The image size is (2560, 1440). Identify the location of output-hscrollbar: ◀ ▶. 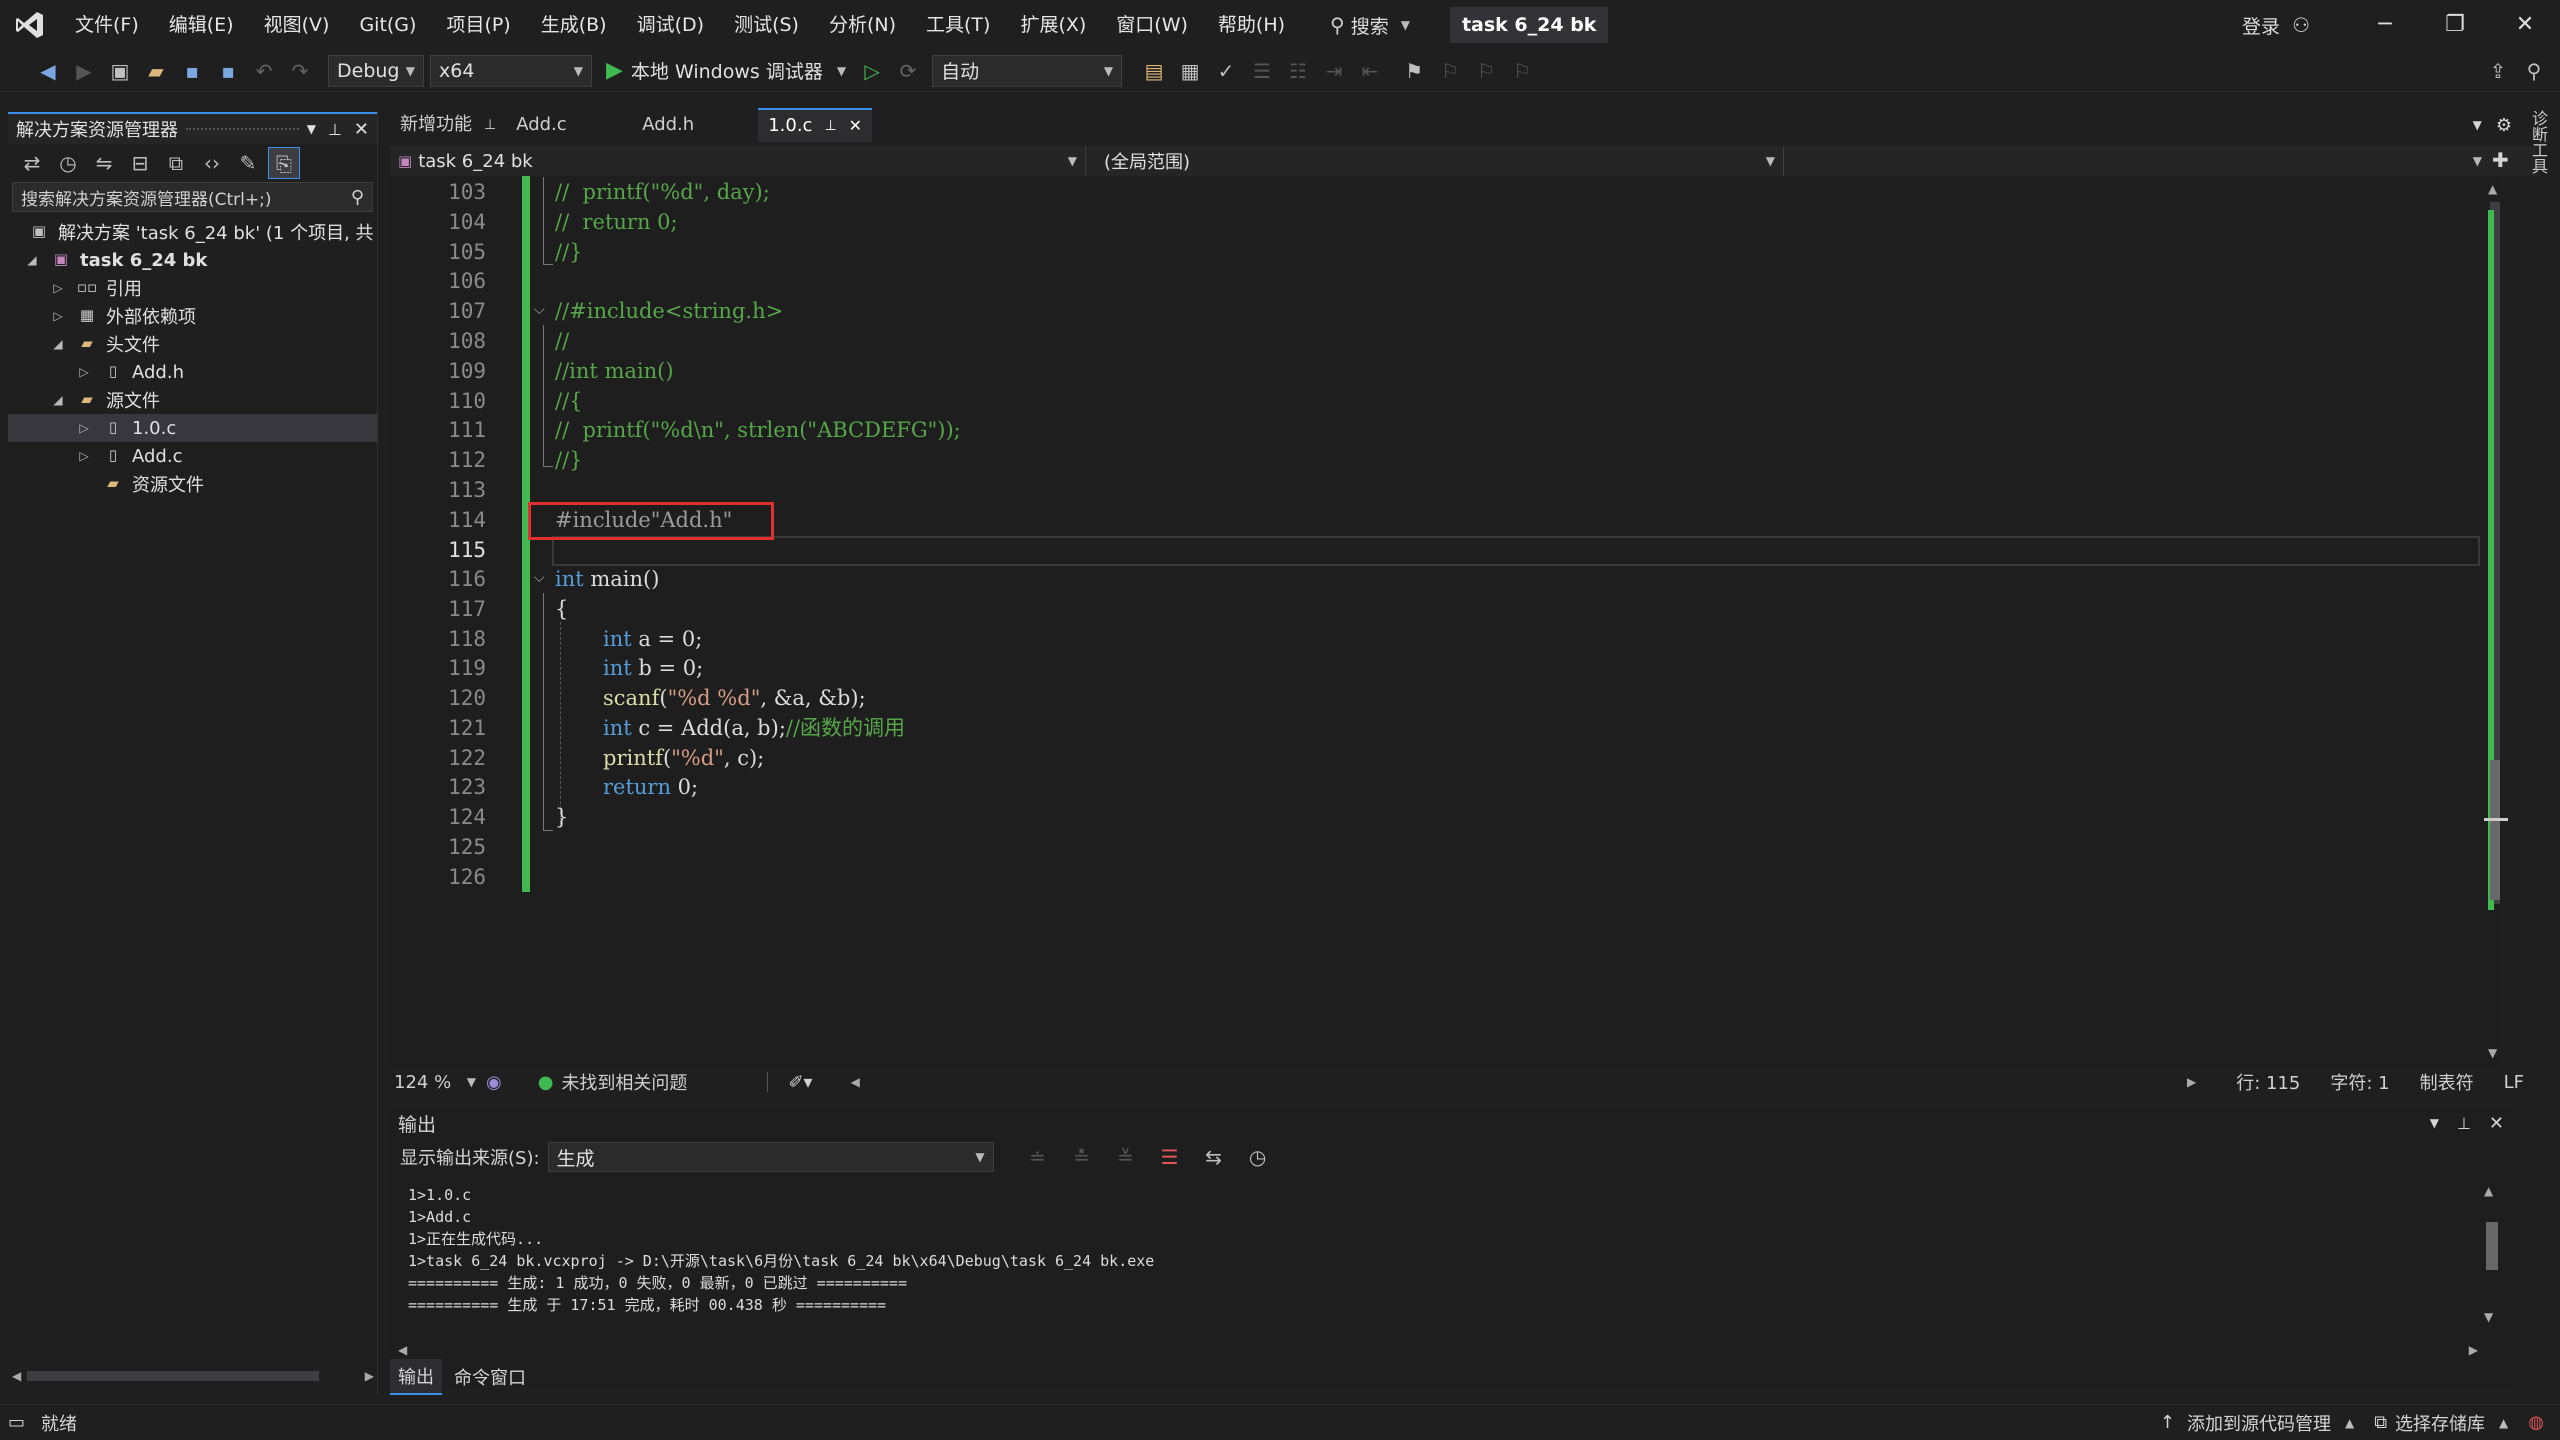
(1438, 1350).